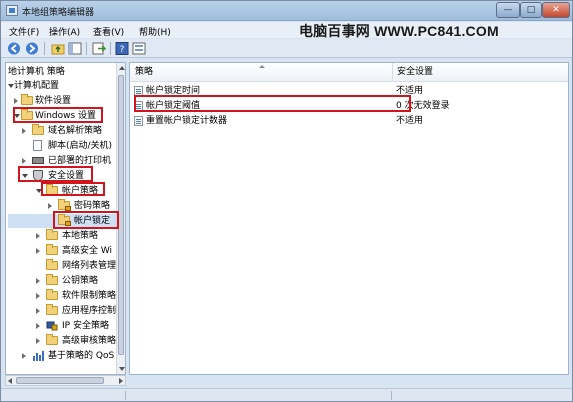 The height and width of the screenshot is (402, 573). Describe the element at coordinates (286, 394) in the screenshot. I see `status-bar` at that location.